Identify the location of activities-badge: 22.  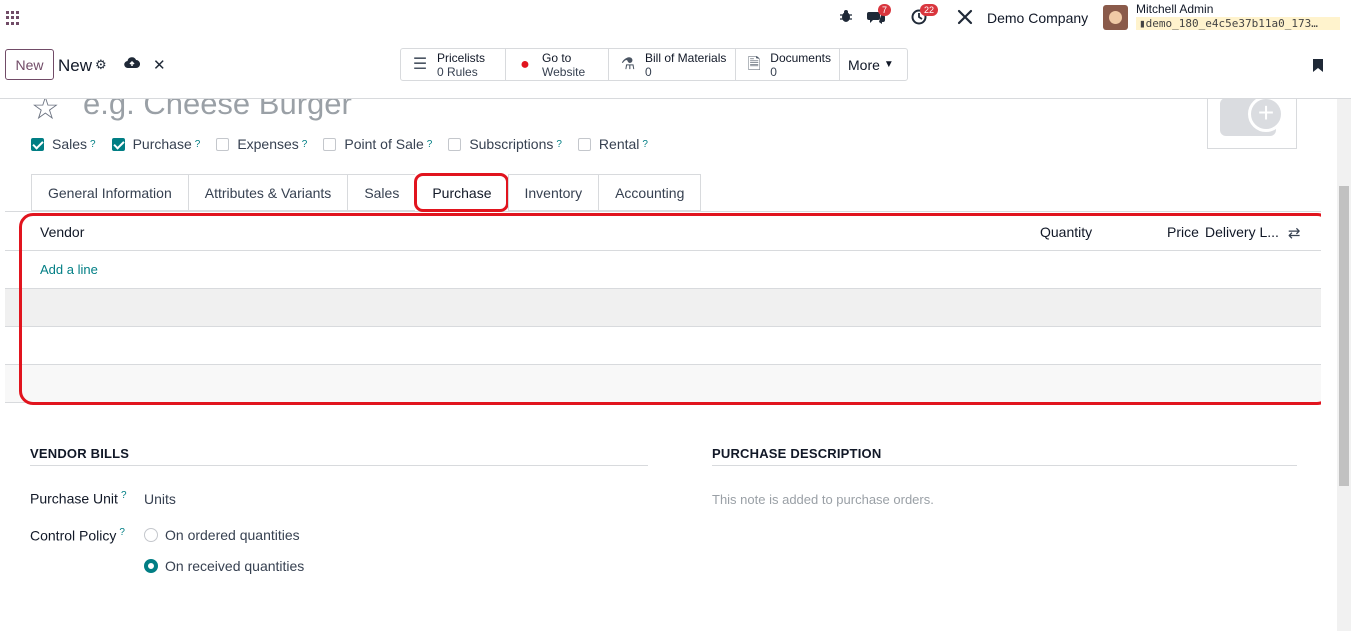
(929, 10).